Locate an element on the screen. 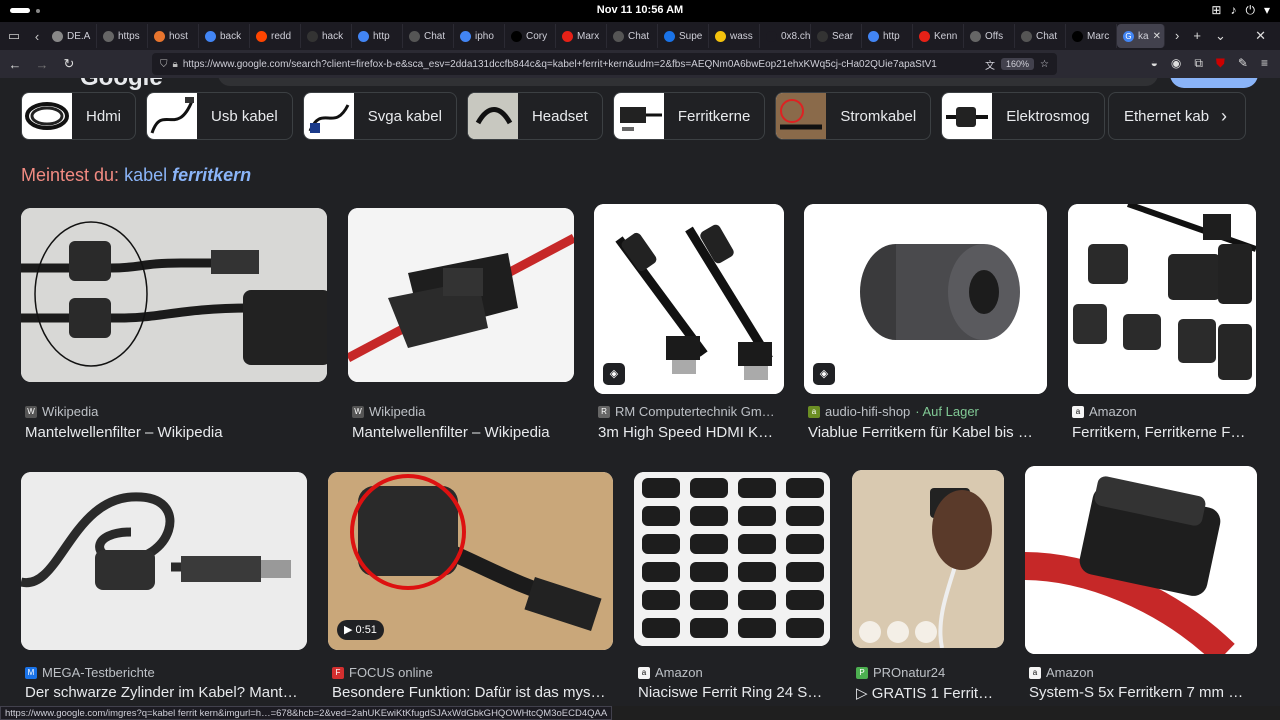  tabs-scroll-right-icon: › is located at coordinates (1177, 36).